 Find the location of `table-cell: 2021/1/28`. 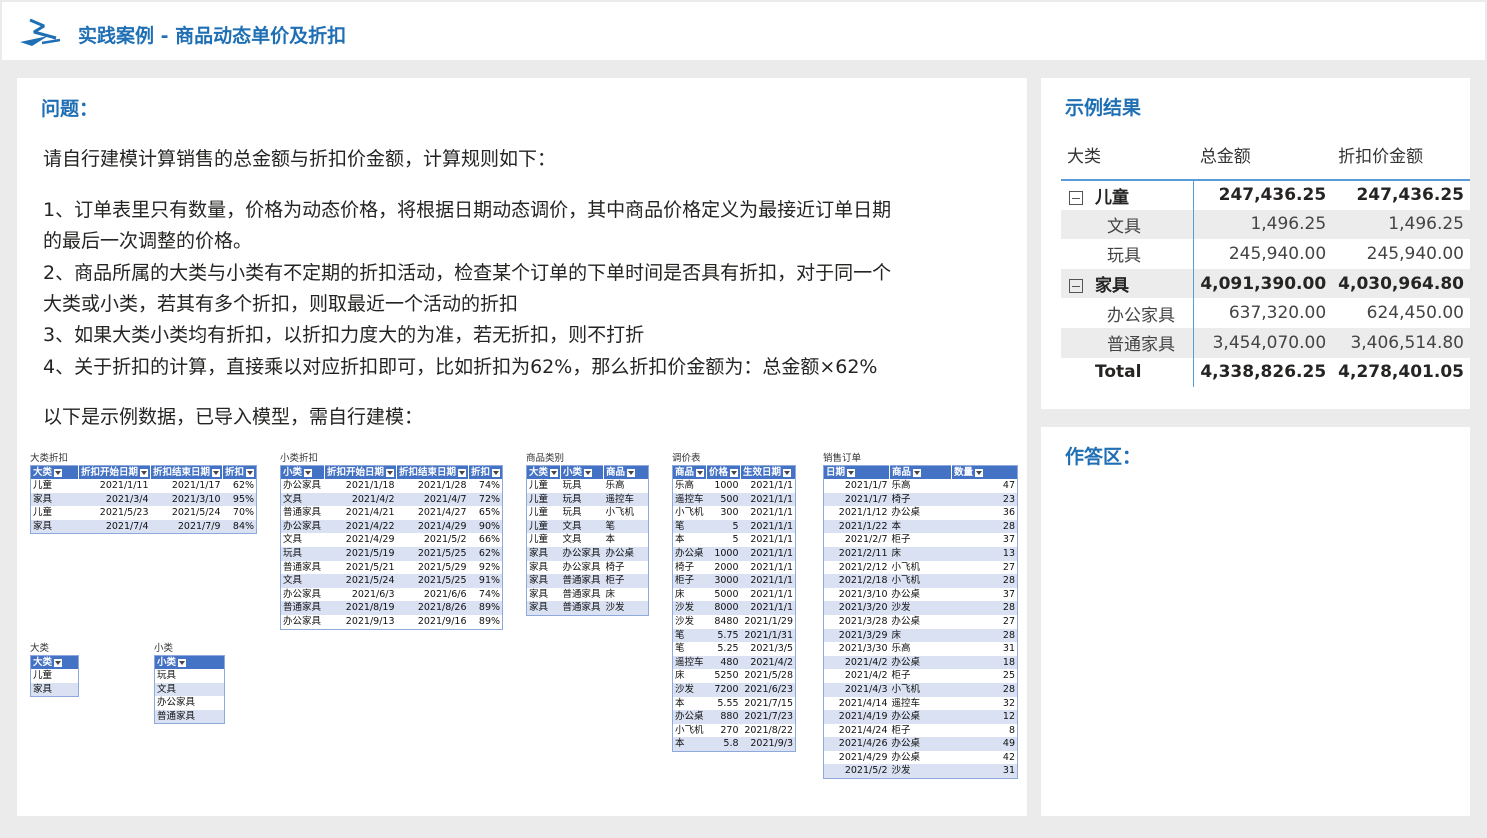

table-cell: 2021/1/28 is located at coordinates (432, 486).